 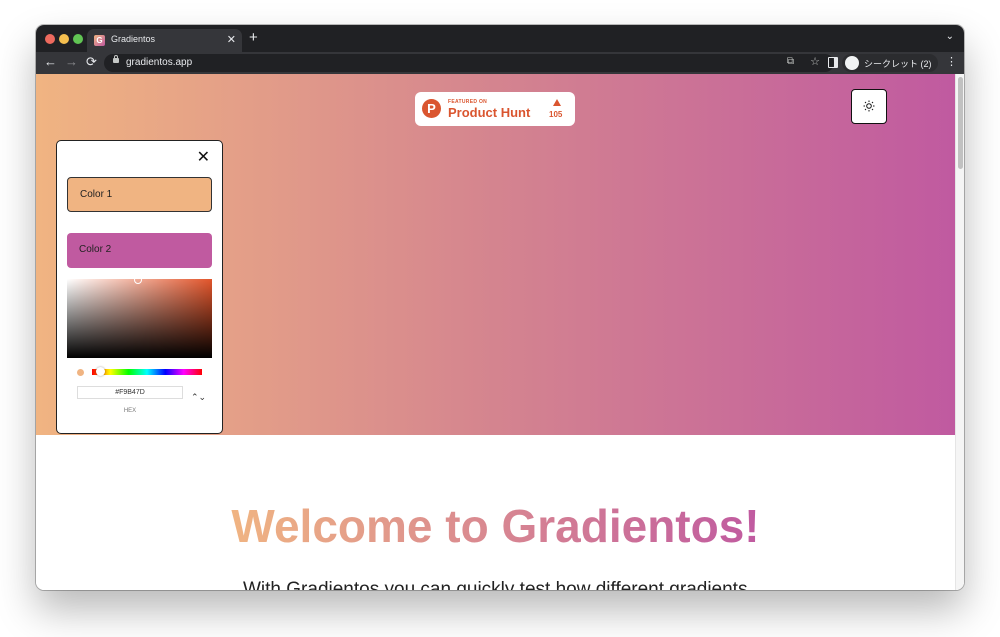 What do you see at coordinates (164, 40) in the screenshot?
I see `tab-gradientos: G Gradientos ✕` at bounding box center [164, 40].